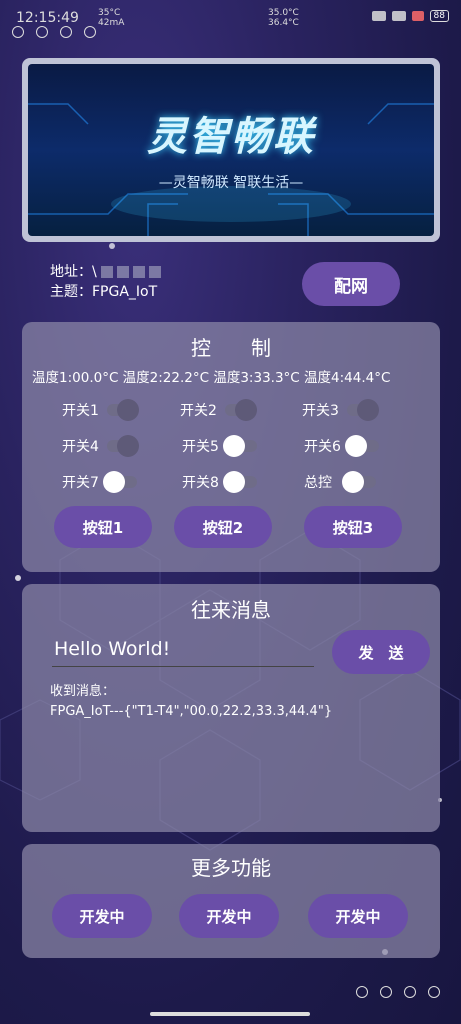 Image resolution: width=461 pixels, height=1024 pixels. Describe the element at coordinates (256, 378) in the screenshot. I see `temperature-3: 温度3:33.3°C` at that location.